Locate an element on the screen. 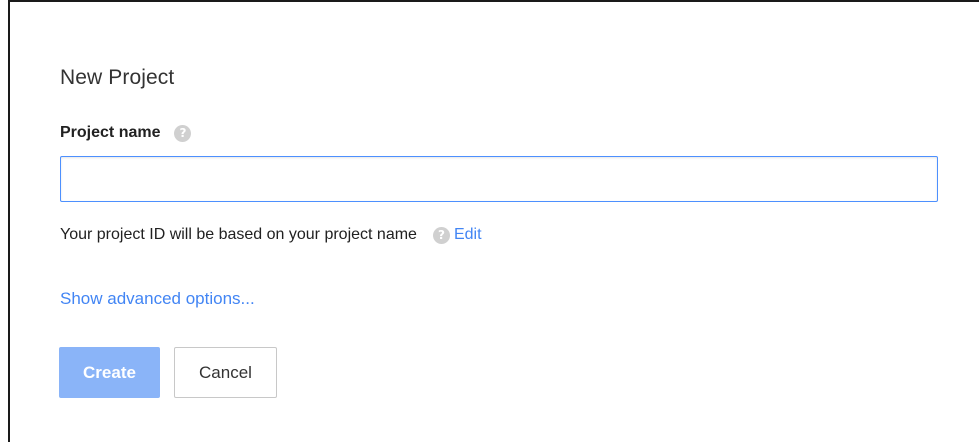 This screenshot has height=442, width=979. project-name-input is located at coordinates (499, 179).